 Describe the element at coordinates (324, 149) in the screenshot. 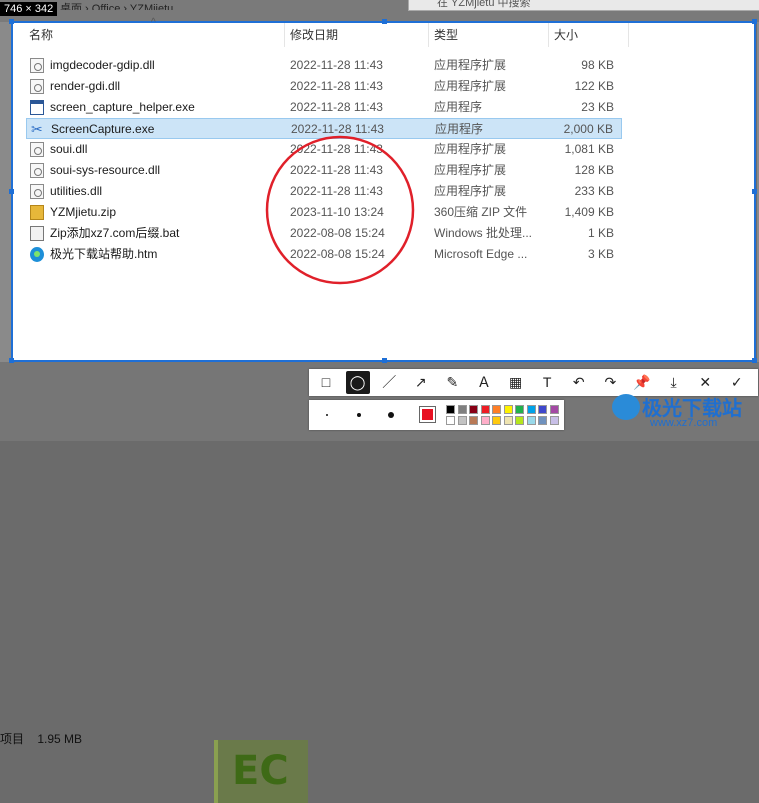

I see `file-row: soui.dll 2022-11-28 11:43 应用程序扩展 1,081 KB` at that location.